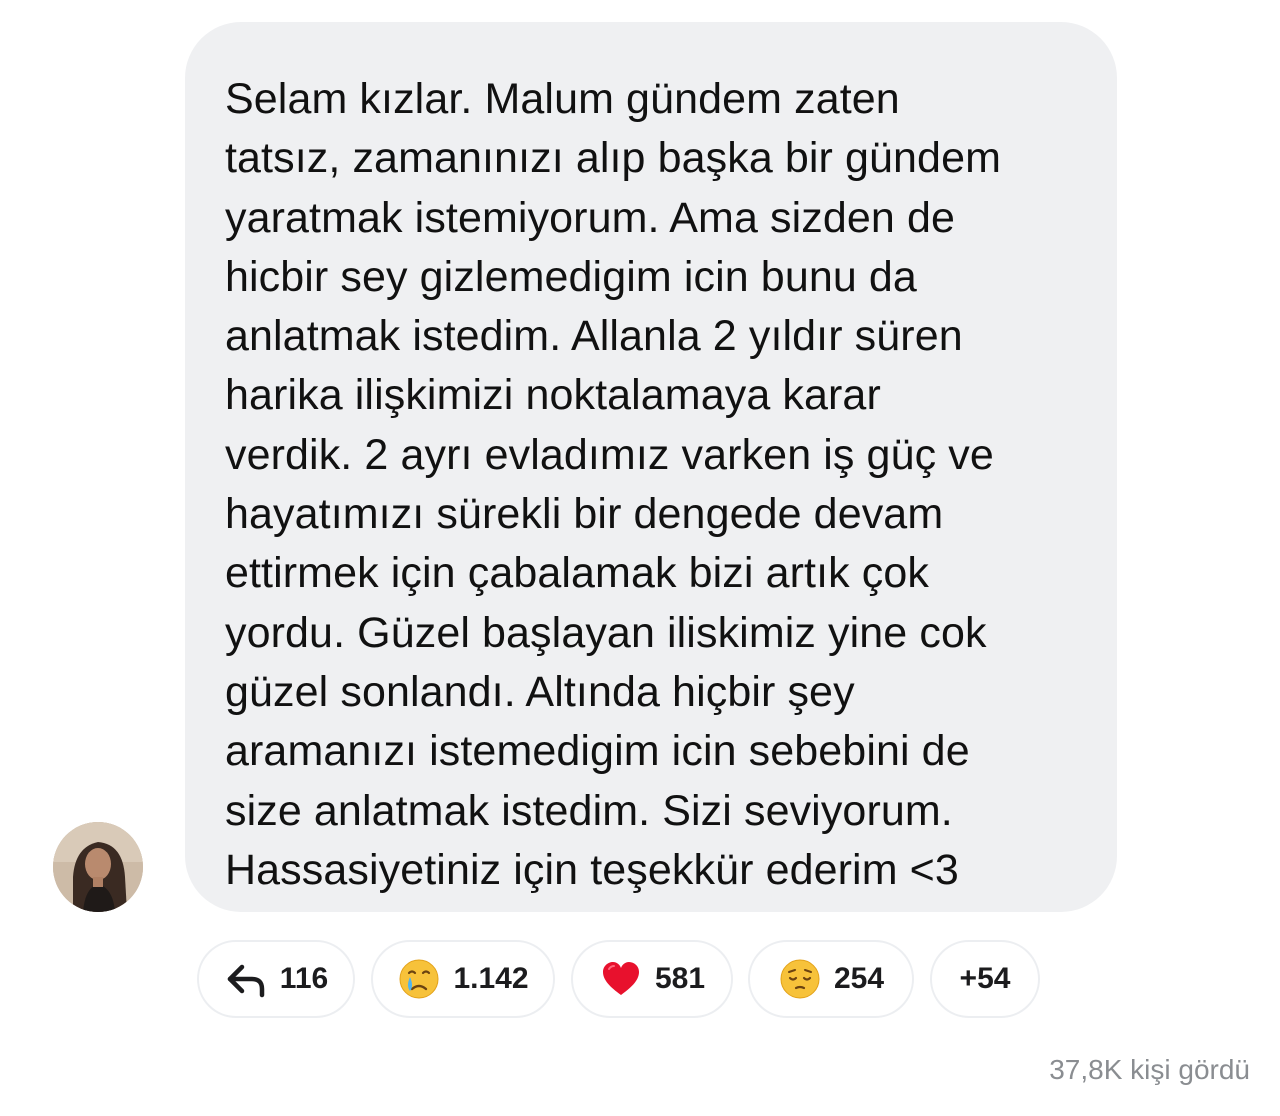  I want to click on more-reactions-button: +54, so click(985, 979).